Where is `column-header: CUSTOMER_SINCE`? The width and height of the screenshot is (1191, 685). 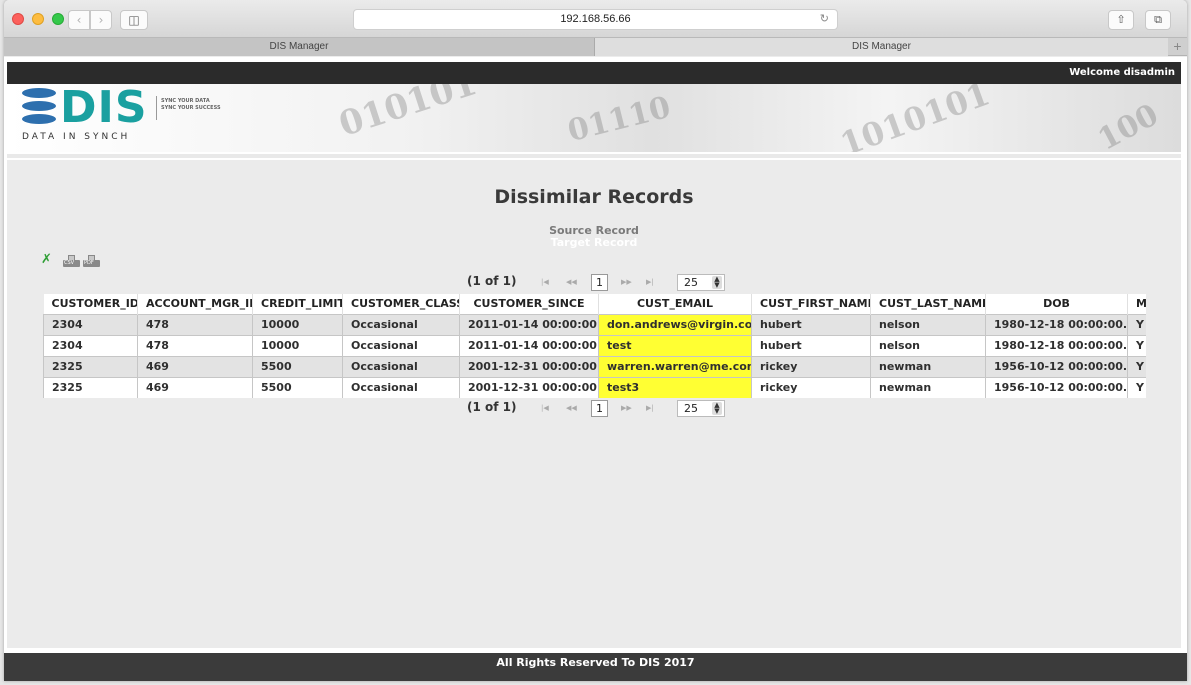
column-header: CUSTOMER_SINCE is located at coordinates (529, 304).